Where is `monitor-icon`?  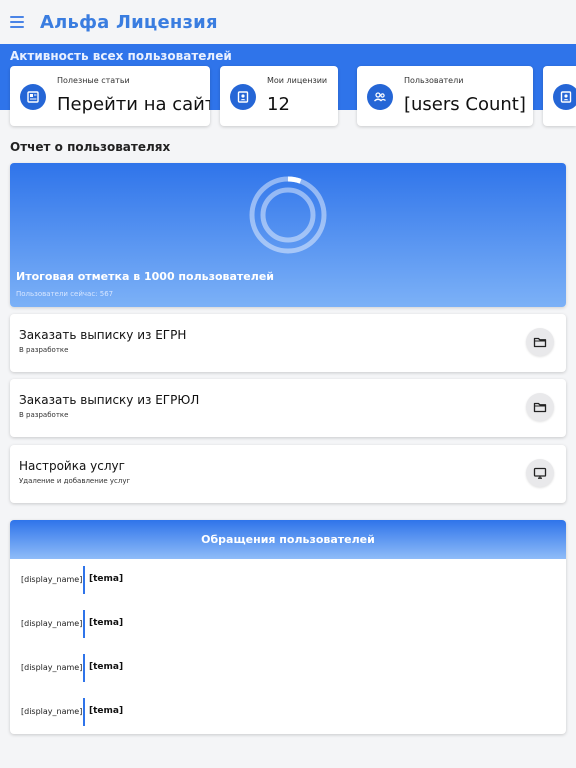 monitor-icon is located at coordinates (540, 473).